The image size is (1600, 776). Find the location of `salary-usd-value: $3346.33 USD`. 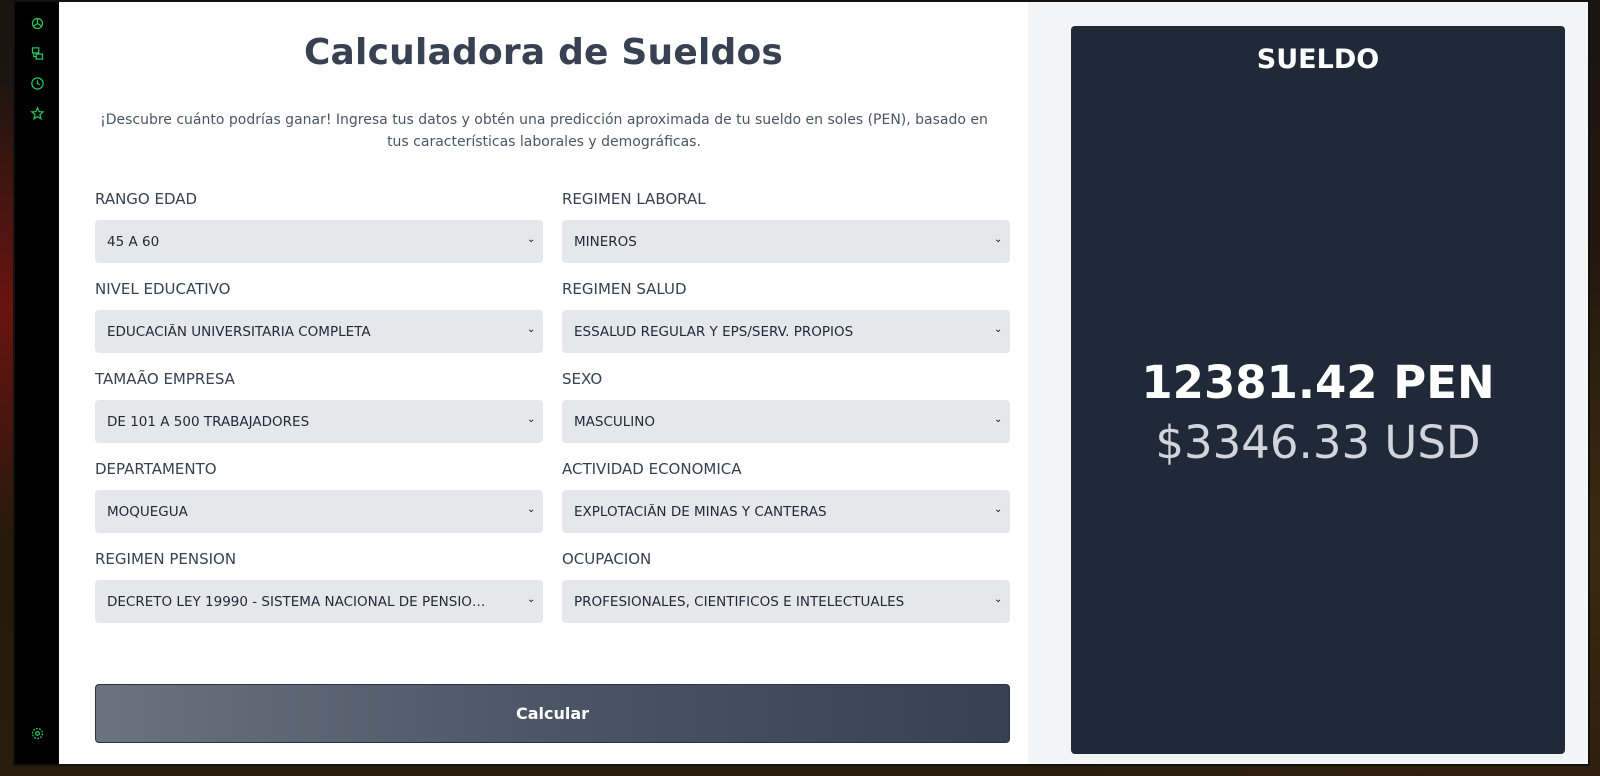

salary-usd-value: $3346.33 USD is located at coordinates (1318, 442).